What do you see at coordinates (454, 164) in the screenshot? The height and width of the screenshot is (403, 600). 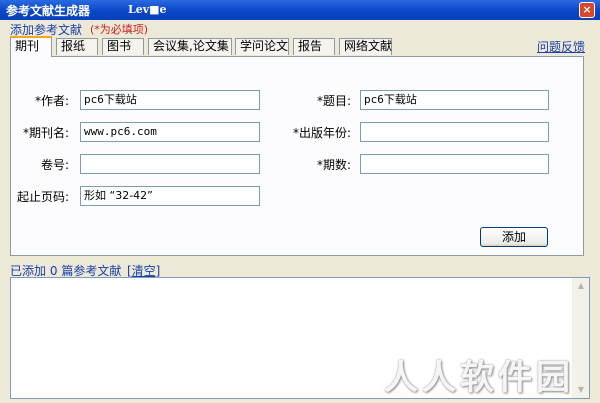 I see `issue-field` at bounding box center [454, 164].